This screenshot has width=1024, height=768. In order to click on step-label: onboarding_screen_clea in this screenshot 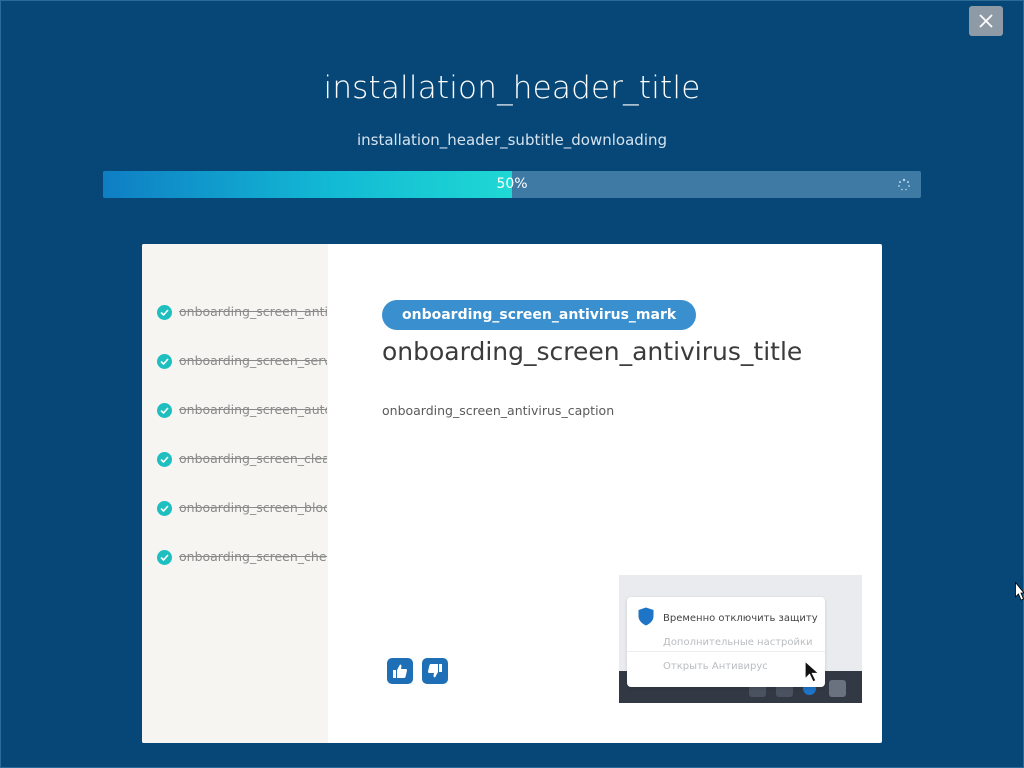, I will do `click(253, 458)`.